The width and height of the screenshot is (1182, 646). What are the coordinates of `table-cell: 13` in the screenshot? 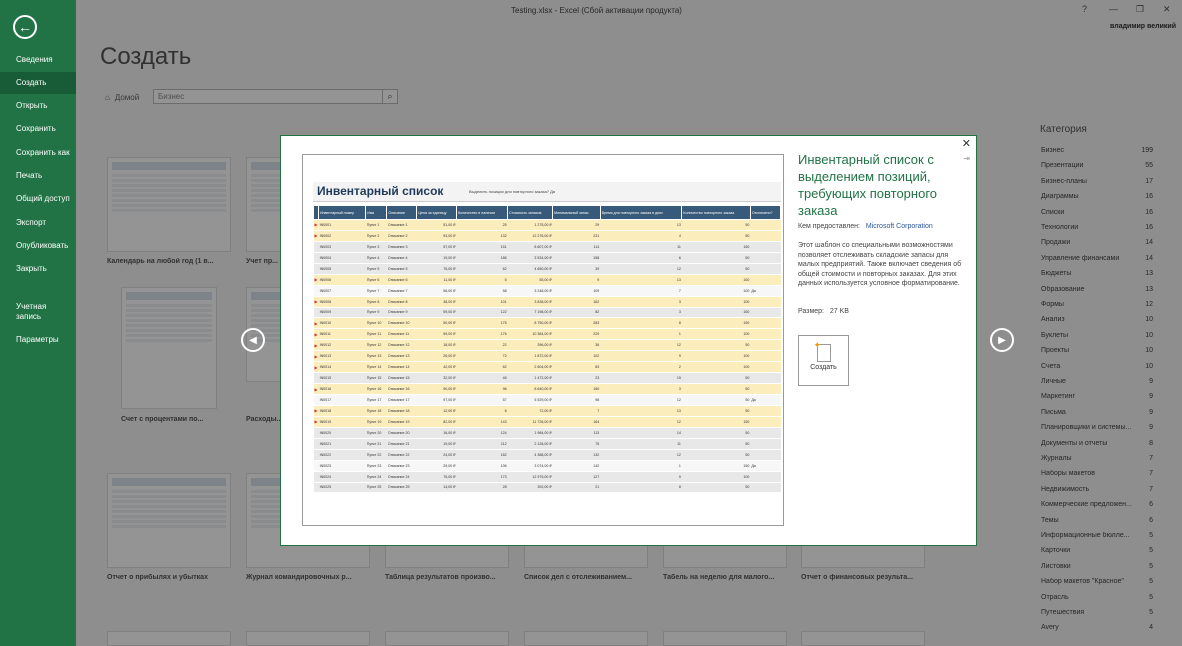 It's located at (641, 280).